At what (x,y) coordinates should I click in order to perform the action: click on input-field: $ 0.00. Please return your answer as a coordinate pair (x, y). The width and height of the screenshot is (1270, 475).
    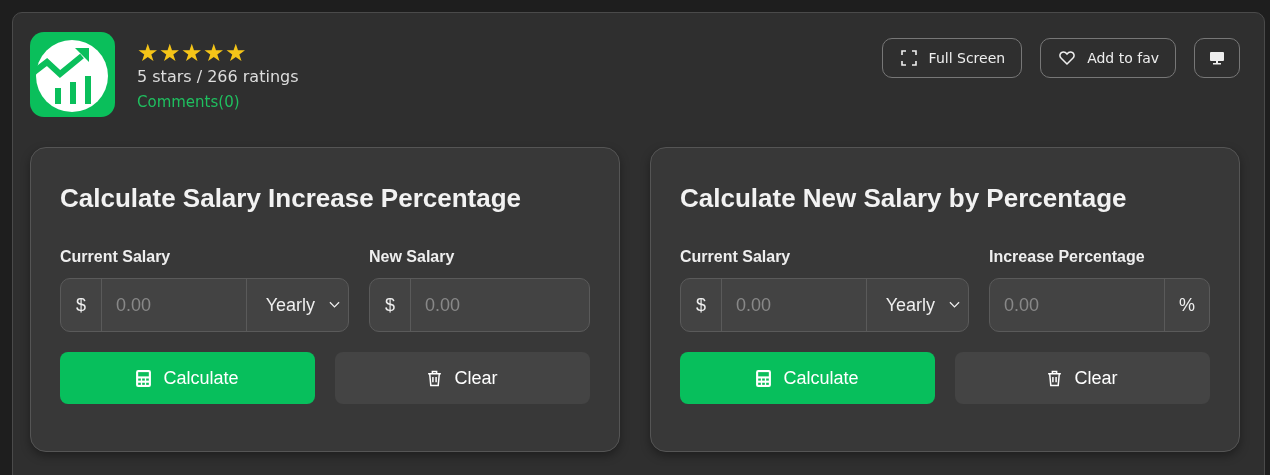
    Looking at the image, I should click on (479, 305).